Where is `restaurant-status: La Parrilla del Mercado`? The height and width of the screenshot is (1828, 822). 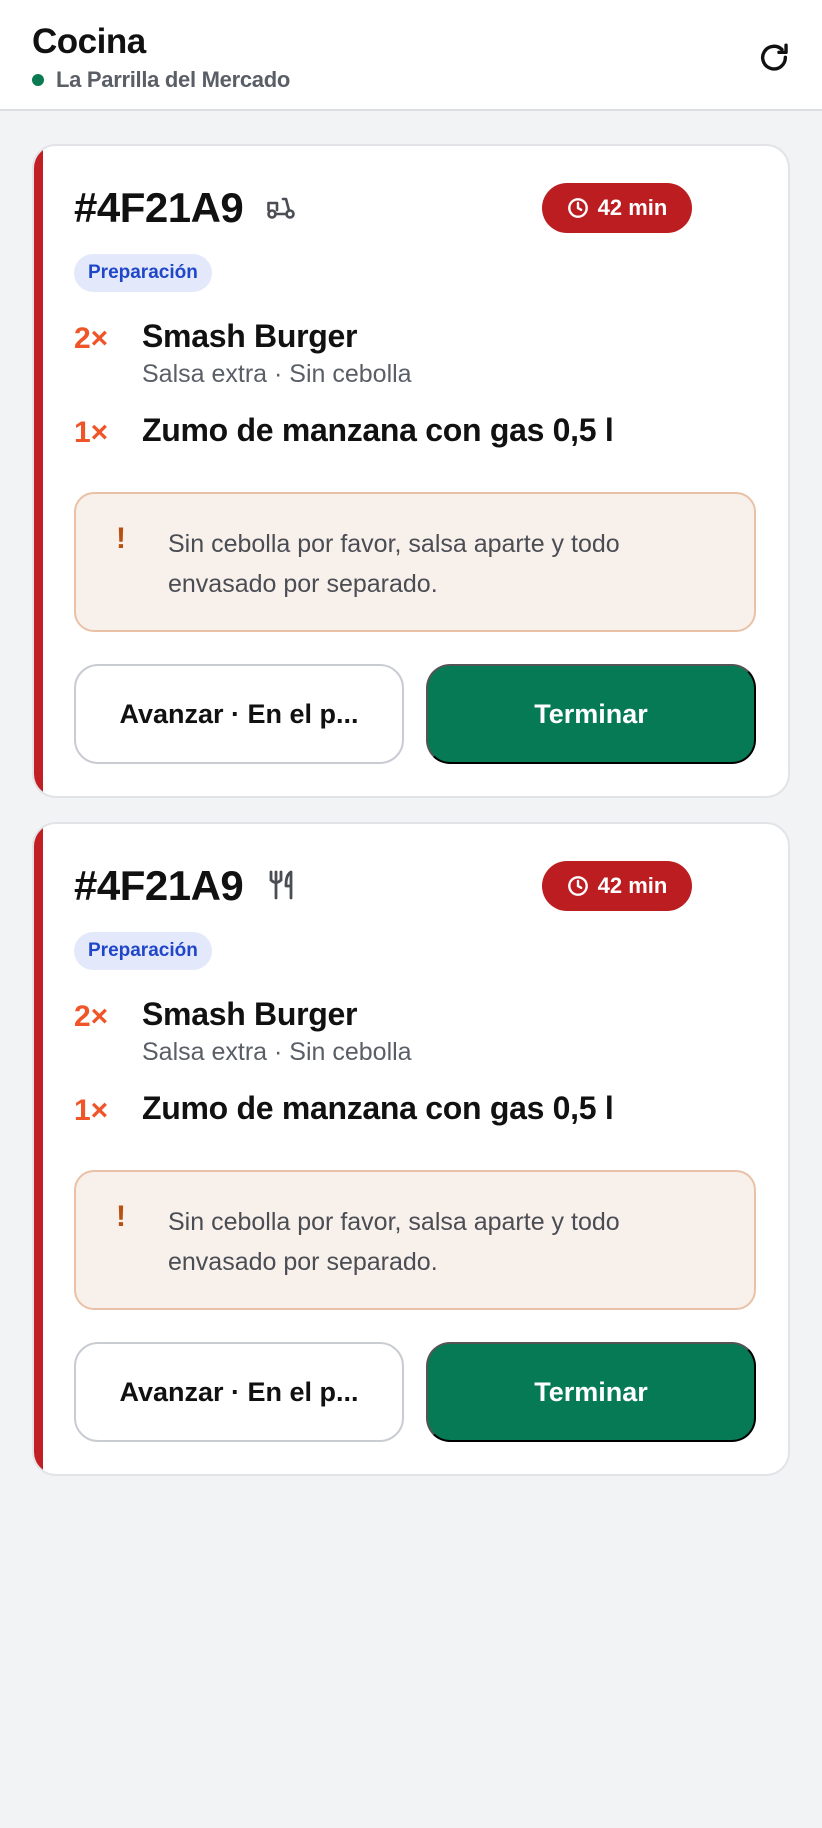
restaurant-status: La Parrilla del Mercado is located at coordinates (161, 80).